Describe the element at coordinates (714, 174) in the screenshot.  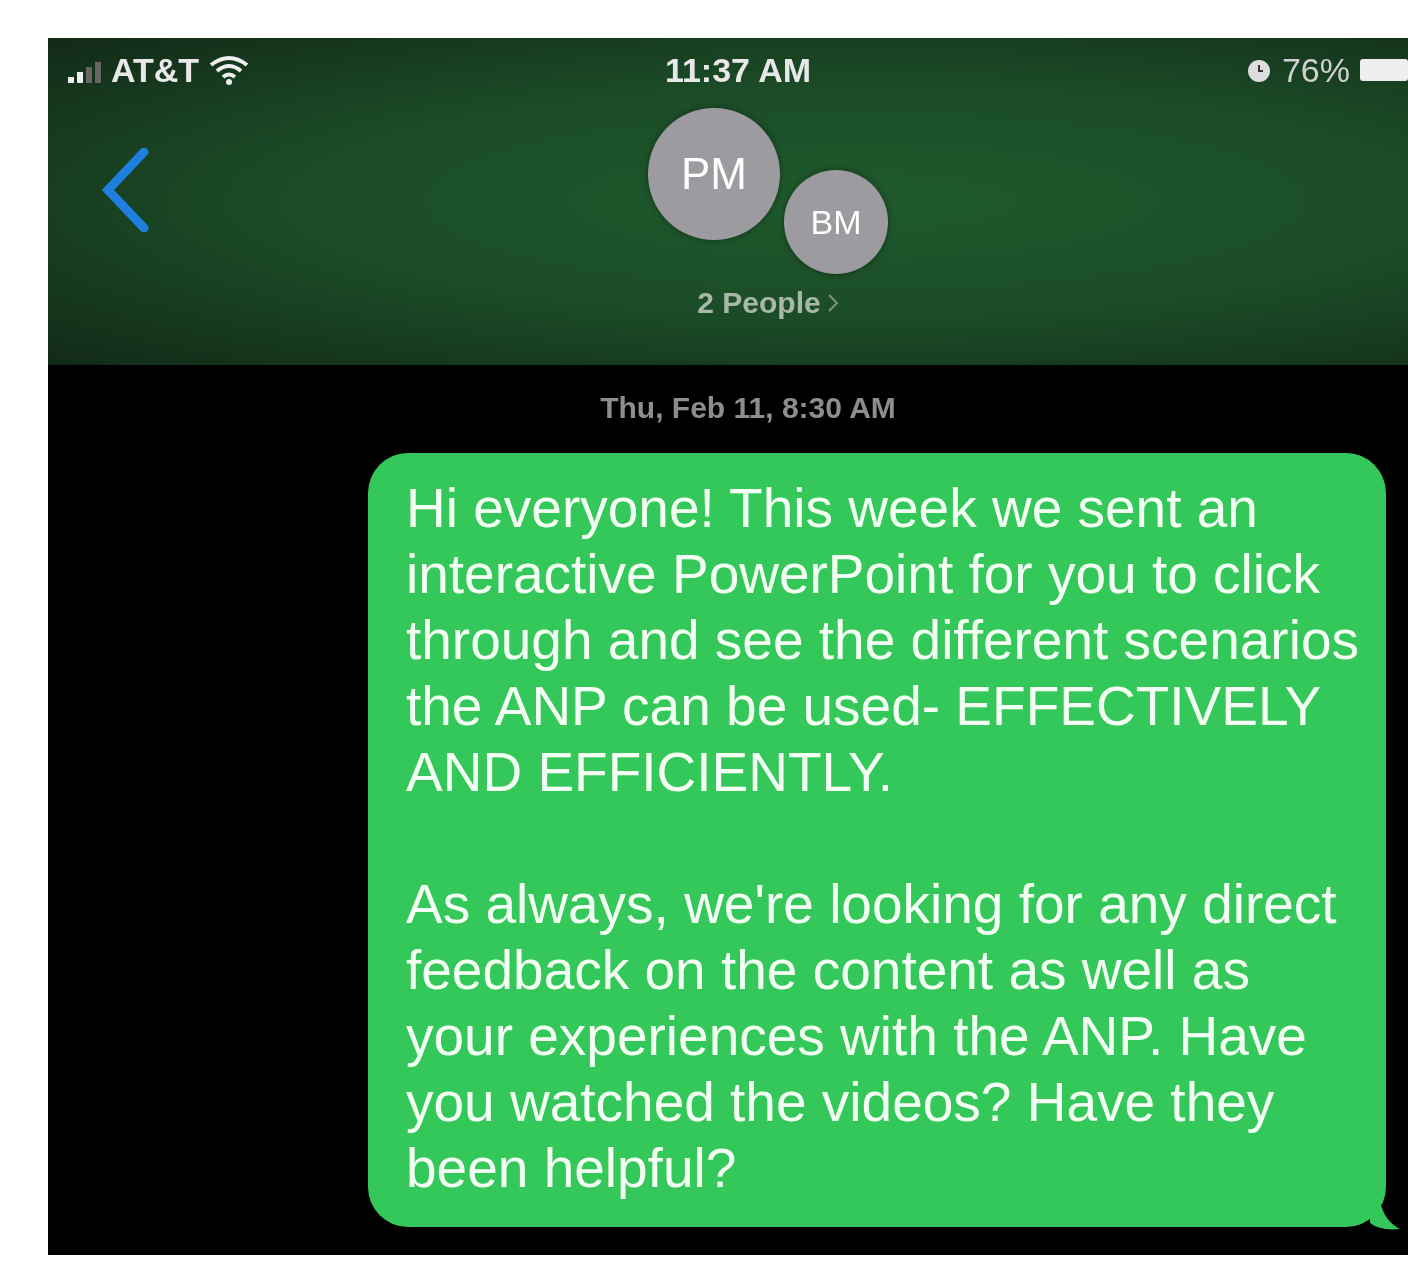
I see `contact-avatar: PM` at that location.